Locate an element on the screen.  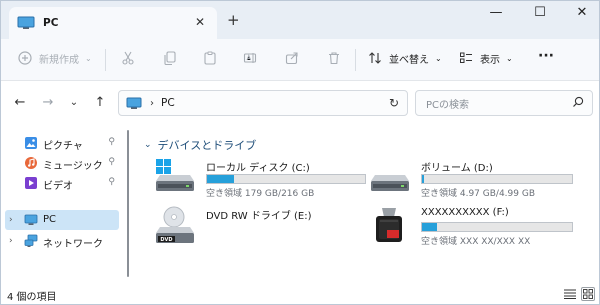
sidebar-item-label: ピクチャ is located at coordinates (63, 146).